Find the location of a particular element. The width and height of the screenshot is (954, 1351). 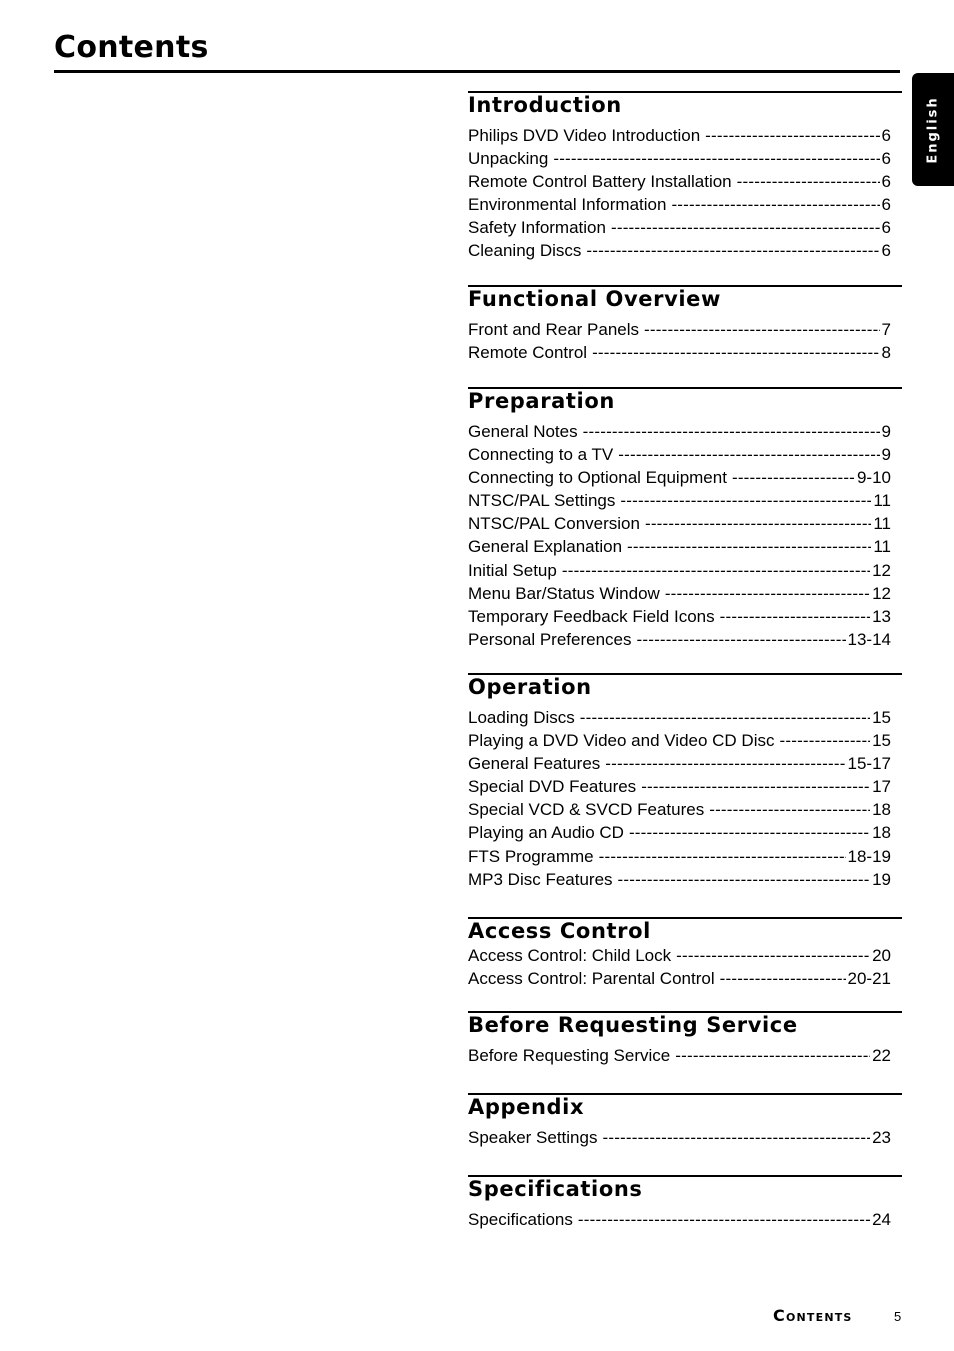

entry-page-number: 7 is located at coordinates (886, 329).